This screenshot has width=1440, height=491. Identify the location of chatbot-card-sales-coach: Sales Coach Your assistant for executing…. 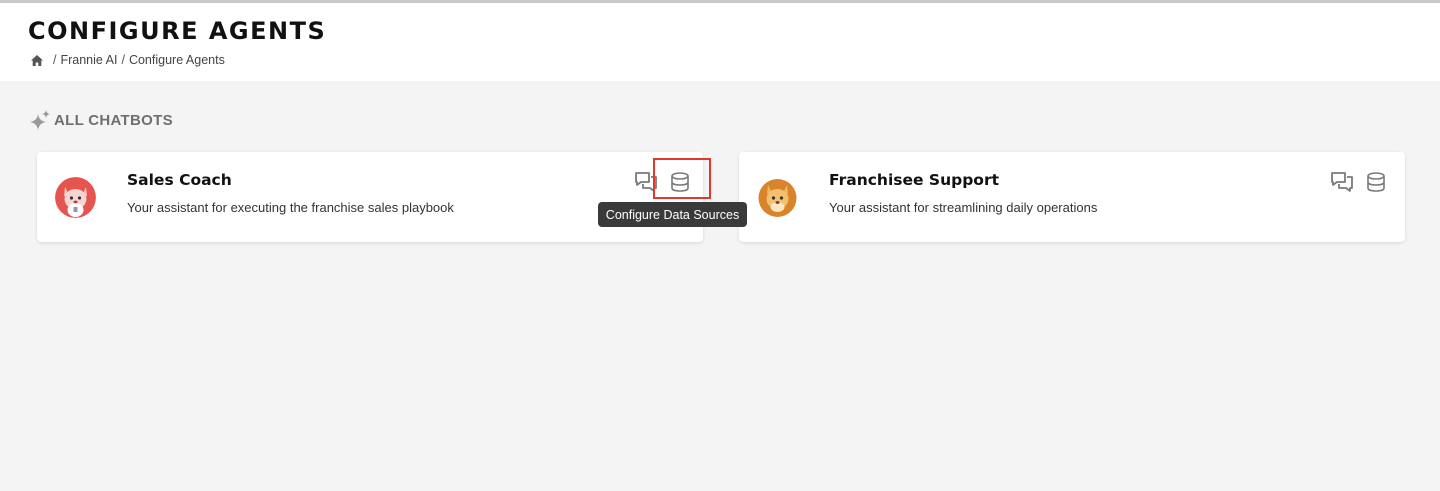
(370, 197).